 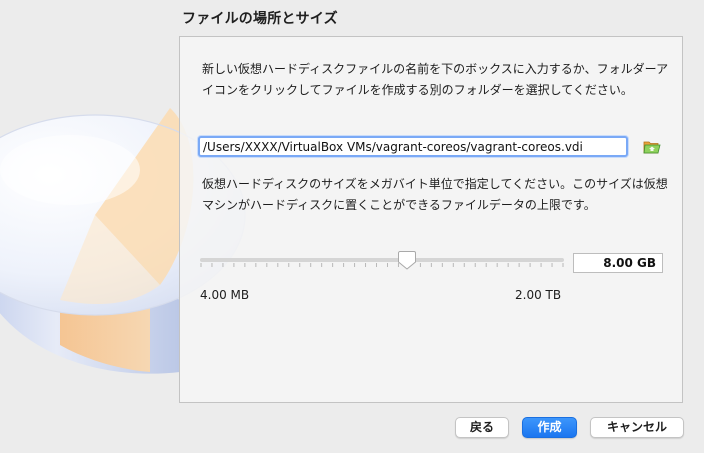 I want to click on slider-thumb, so click(x=407, y=260).